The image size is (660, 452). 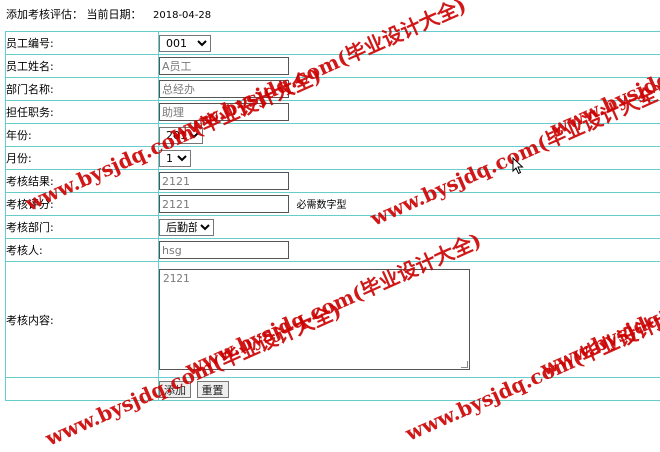 I want to click on button-row-spacer, so click(x=82, y=389).